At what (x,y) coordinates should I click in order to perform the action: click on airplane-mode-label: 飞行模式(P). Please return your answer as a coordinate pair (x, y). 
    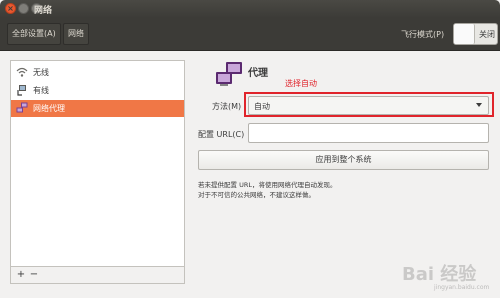
    Looking at the image, I should click on (423, 34).